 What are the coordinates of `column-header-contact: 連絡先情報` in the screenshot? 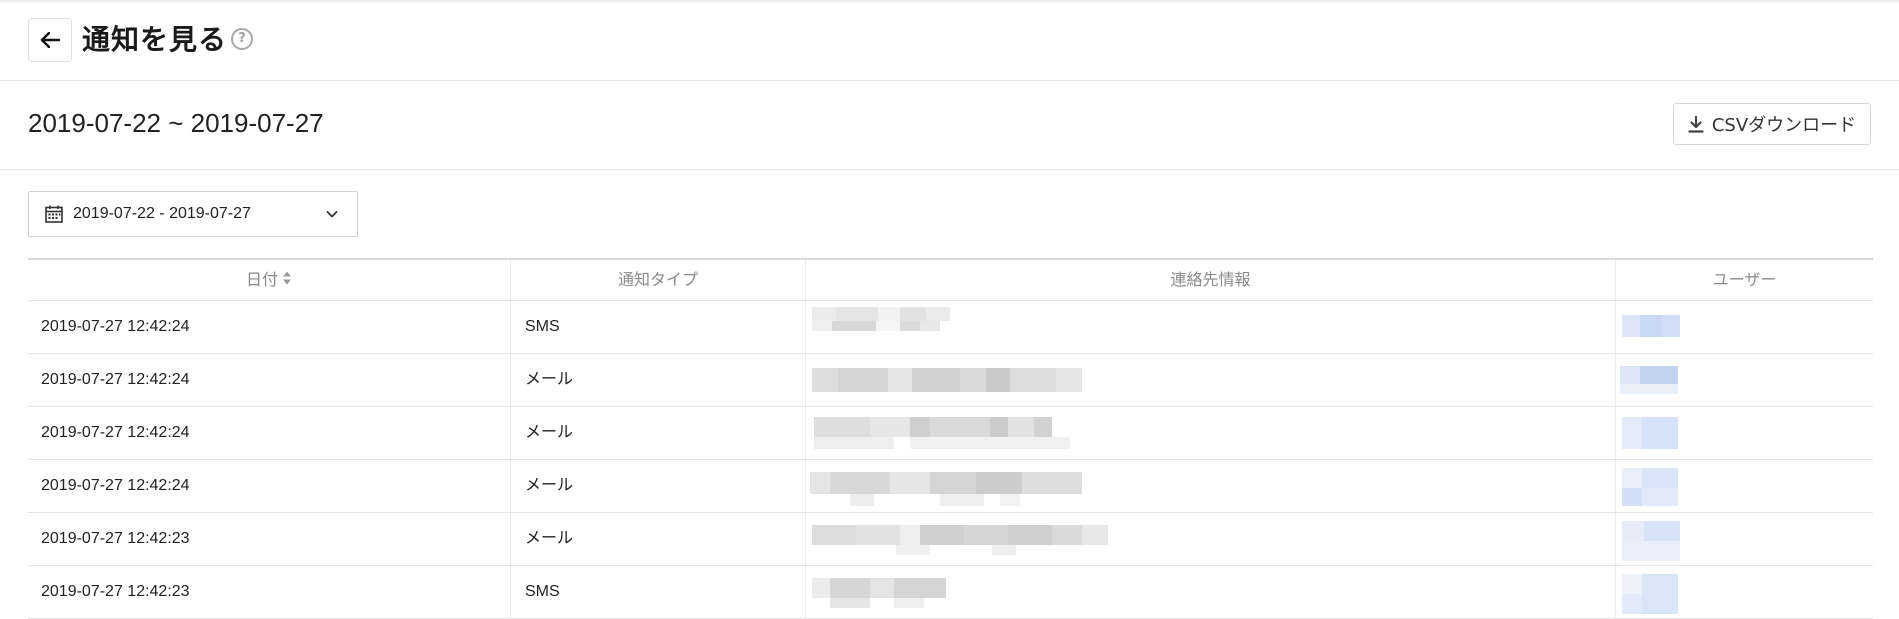 It's located at (1211, 280).